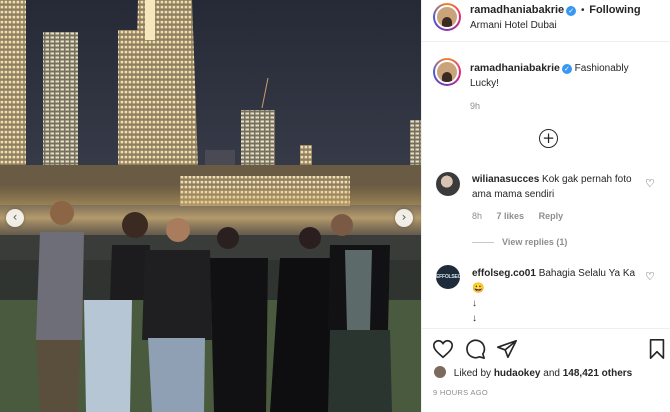 Image resolution: width=670 pixels, height=412 pixels. I want to click on share-icon, so click(507, 349).